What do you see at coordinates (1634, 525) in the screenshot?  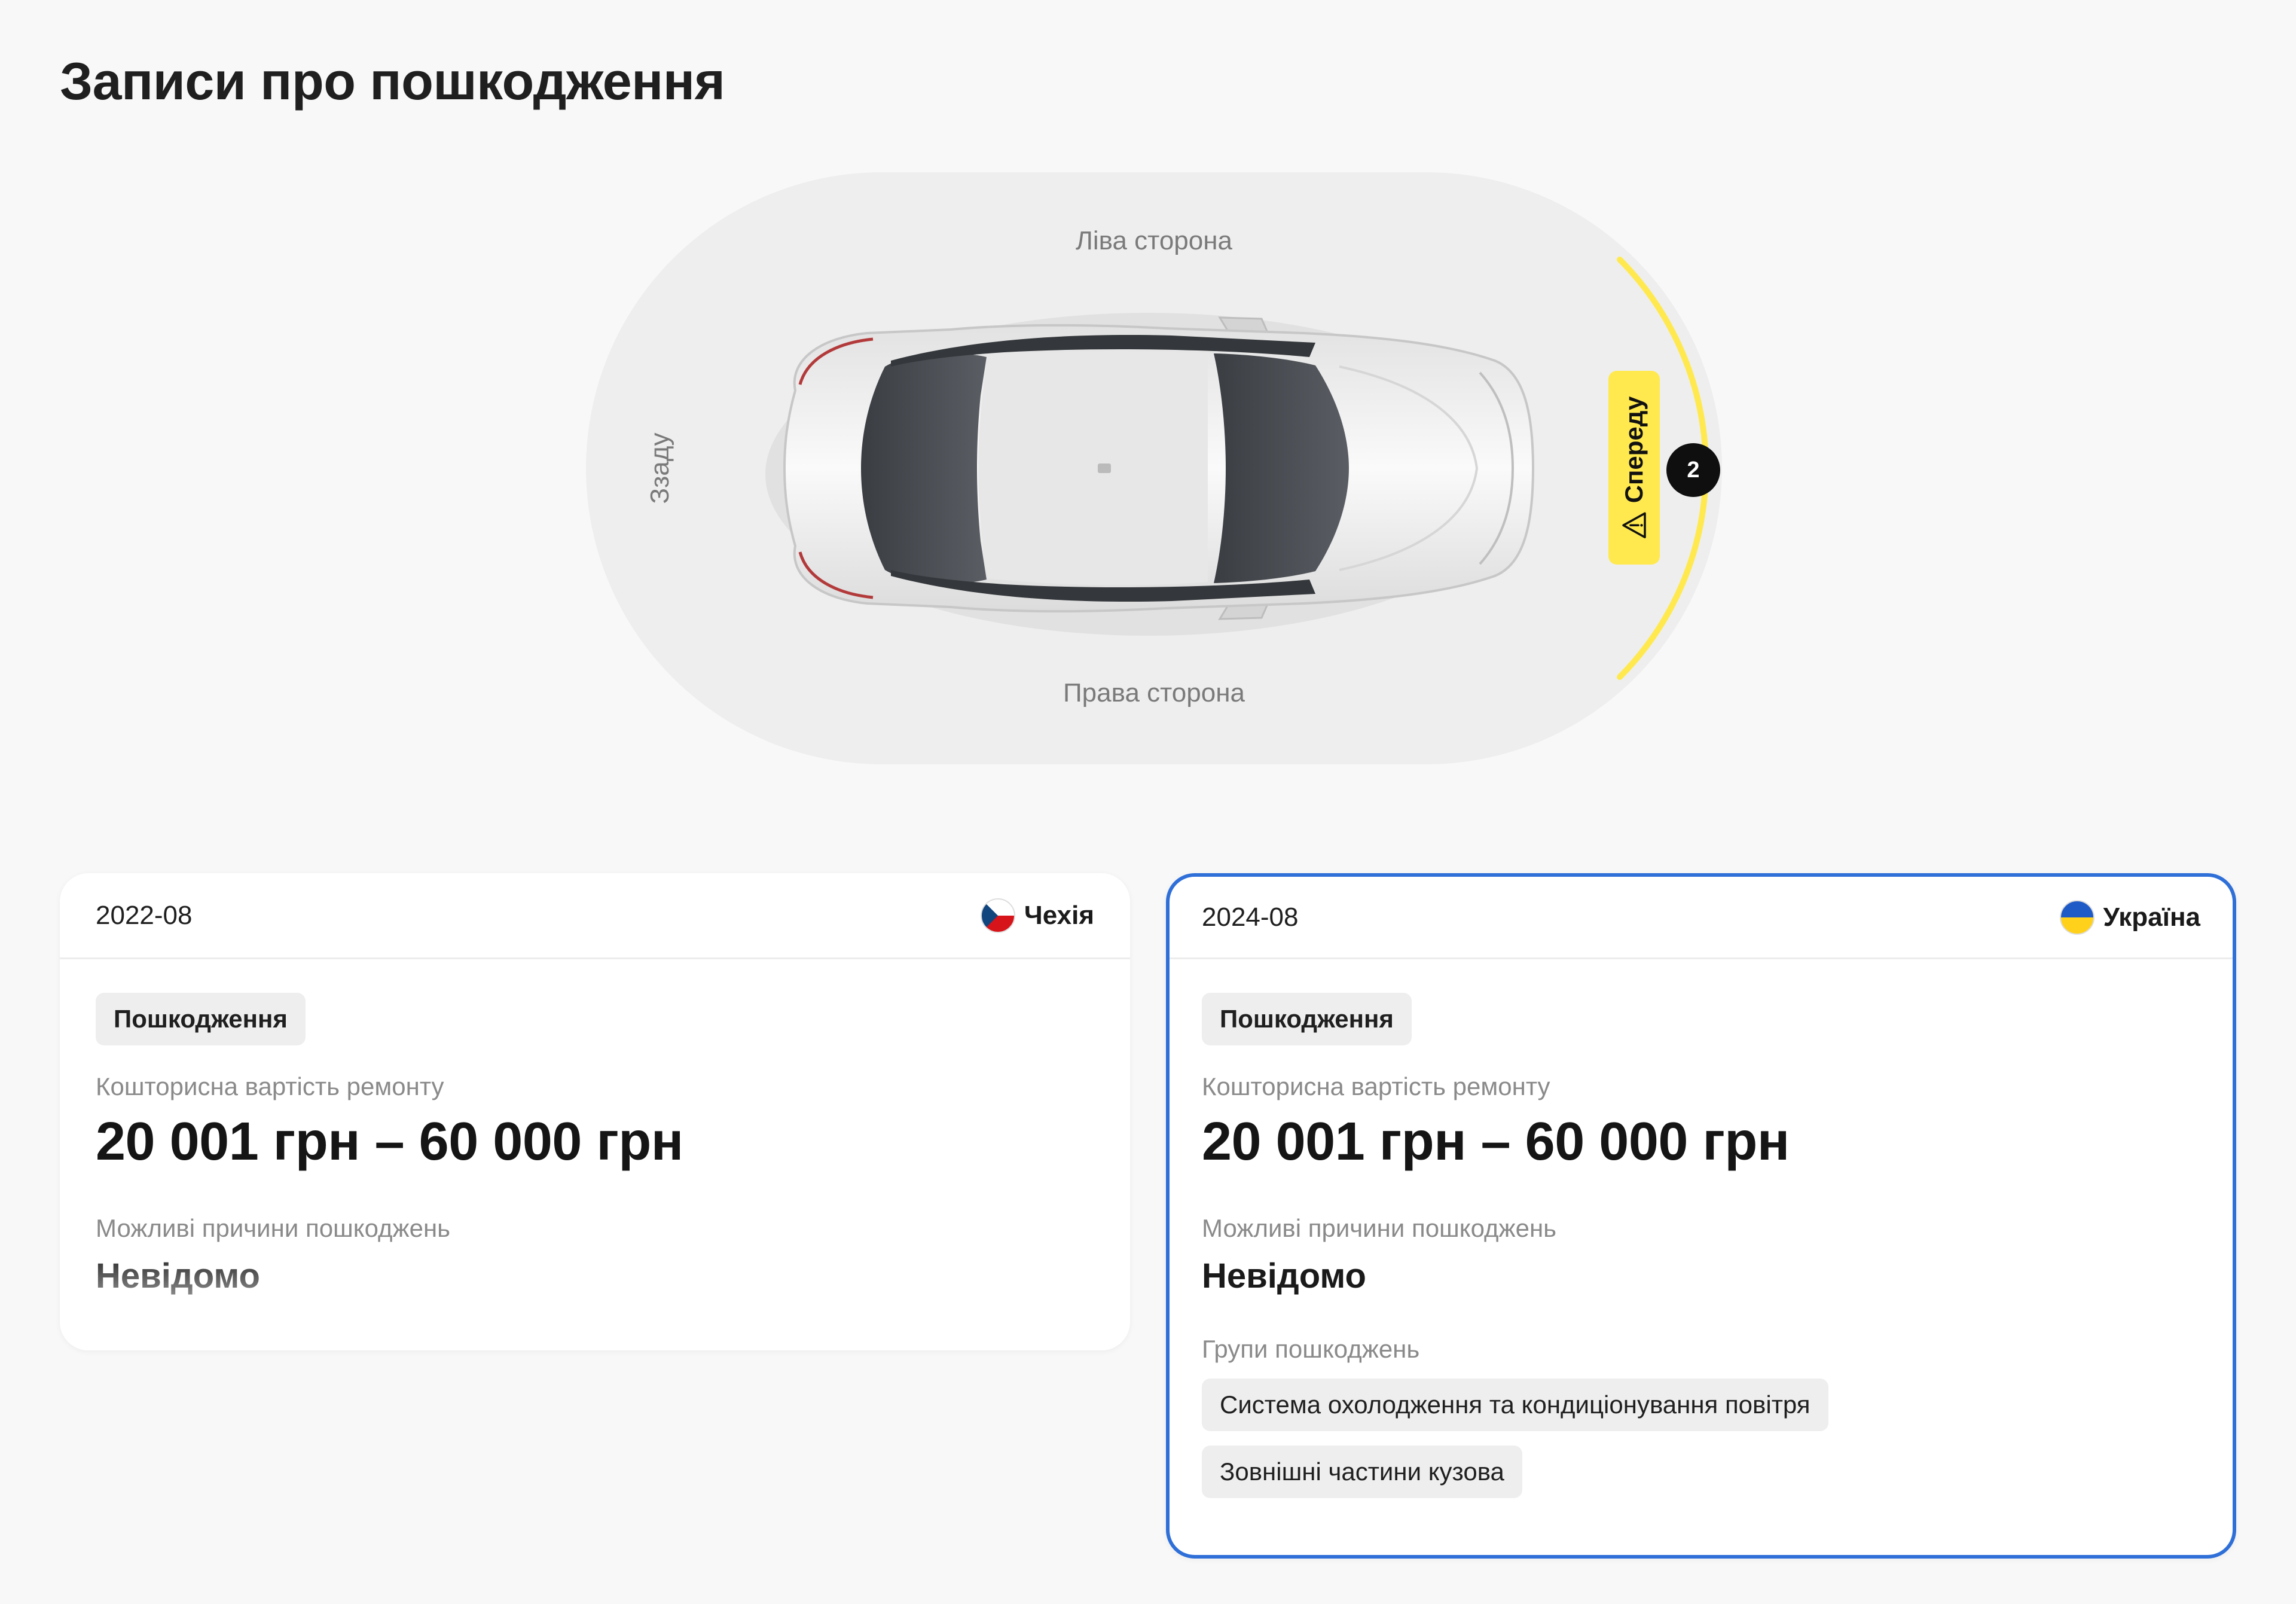 I see `warning-triangle-icon` at bounding box center [1634, 525].